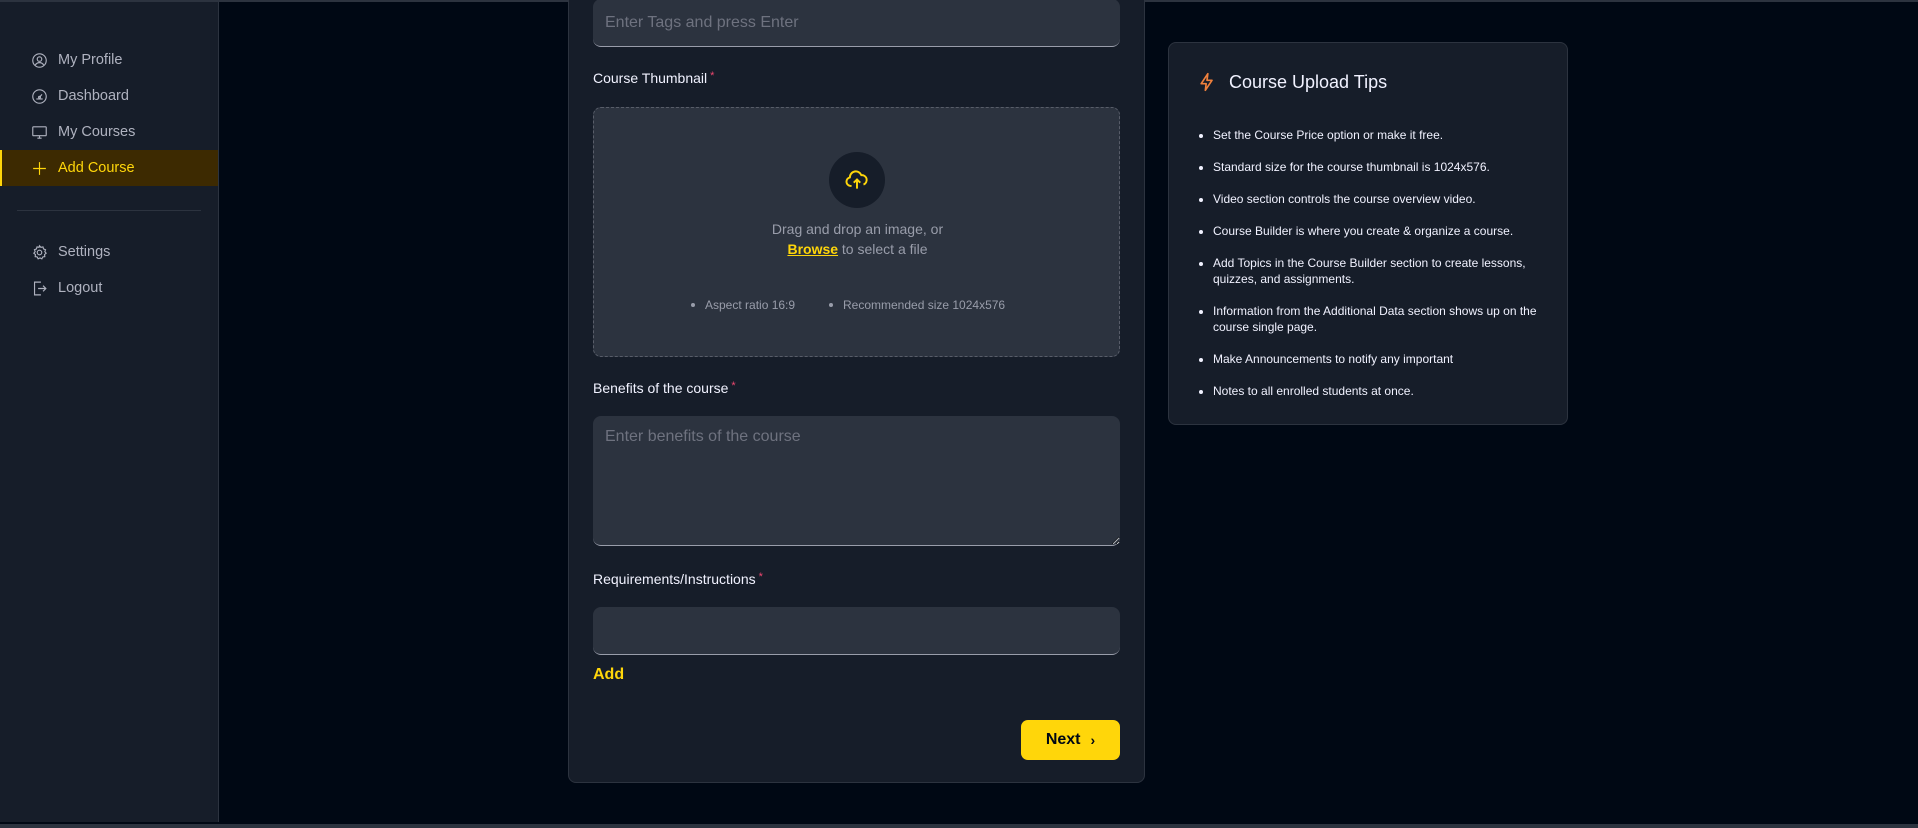 The height and width of the screenshot is (828, 1918). What do you see at coordinates (93, 96) in the screenshot?
I see `sidebar-item-label: Dashboard` at bounding box center [93, 96].